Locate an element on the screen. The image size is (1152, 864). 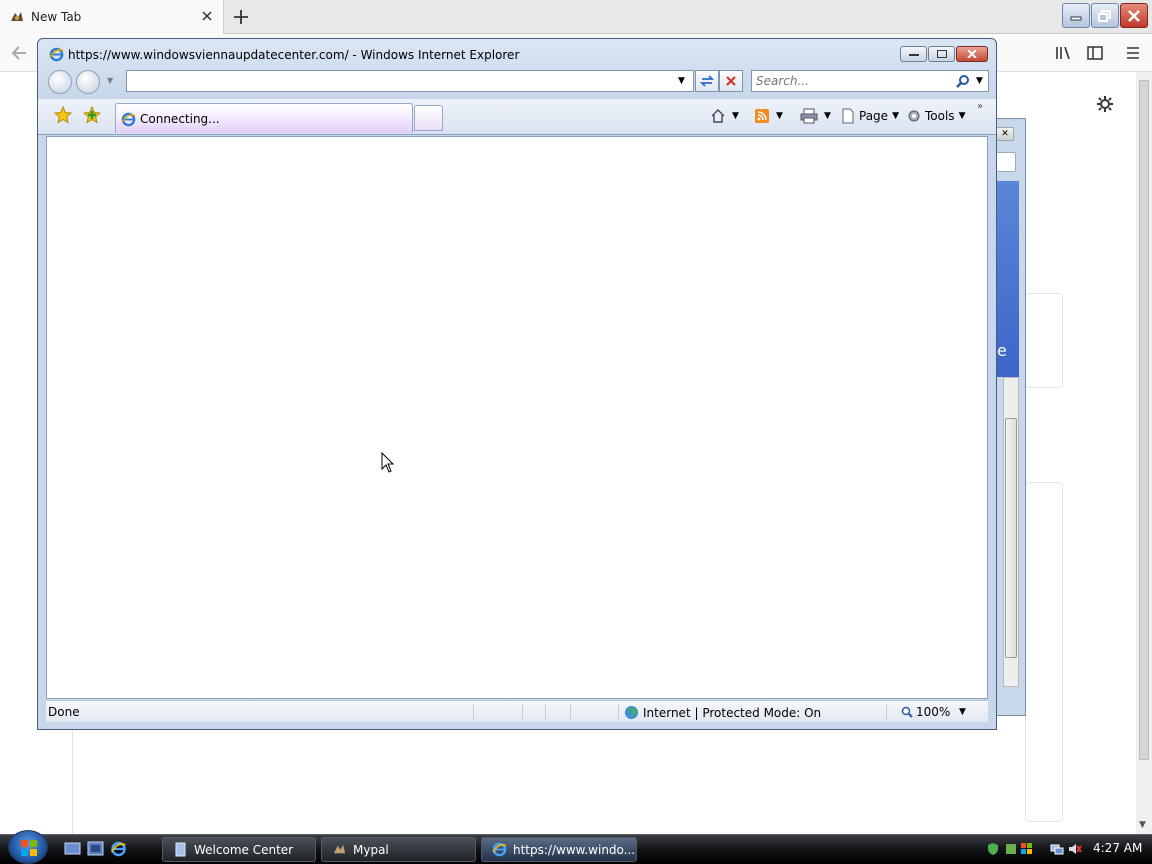
ie-stop-button is located at coordinates (731, 81).